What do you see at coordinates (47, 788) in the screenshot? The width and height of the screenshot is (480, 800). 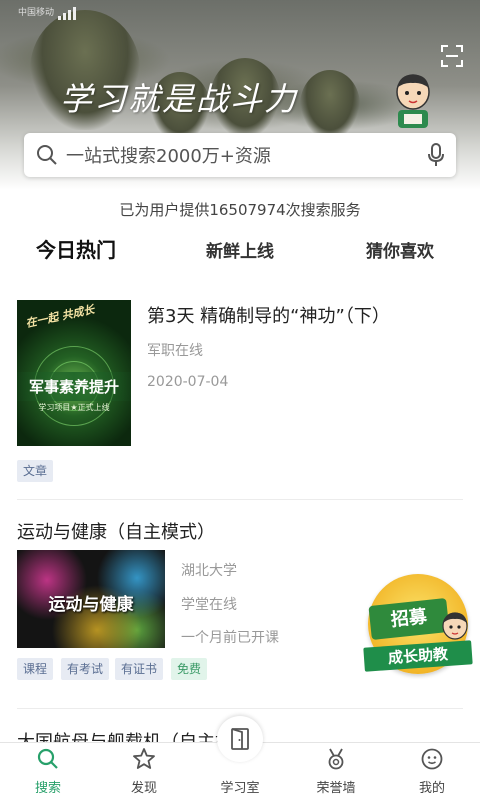 I see `nav-label: 搜索` at bounding box center [47, 788].